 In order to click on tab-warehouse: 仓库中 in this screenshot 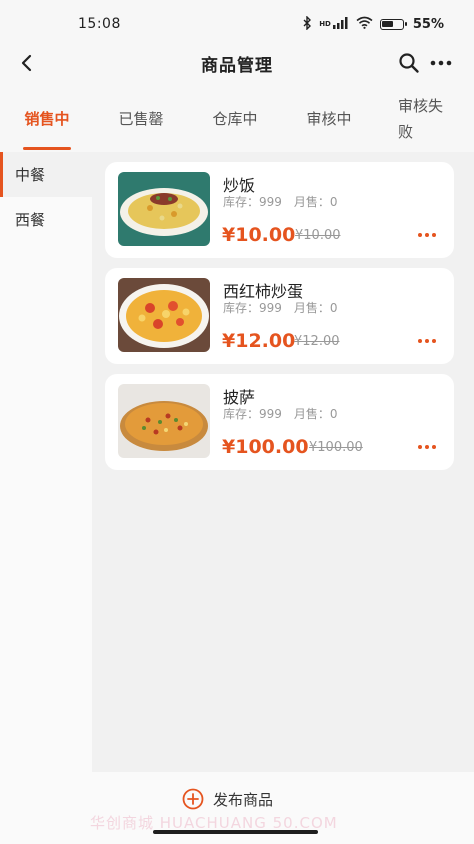, I will do `click(235, 119)`.